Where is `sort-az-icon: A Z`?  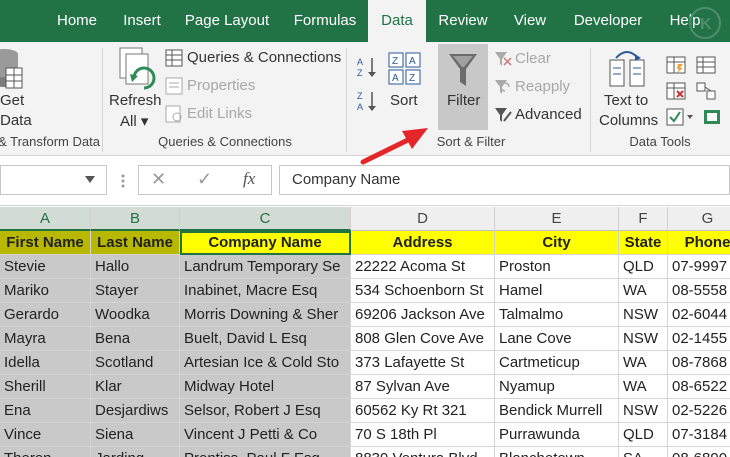 sort-az-icon: A Z is located at coordinates (367, 67).